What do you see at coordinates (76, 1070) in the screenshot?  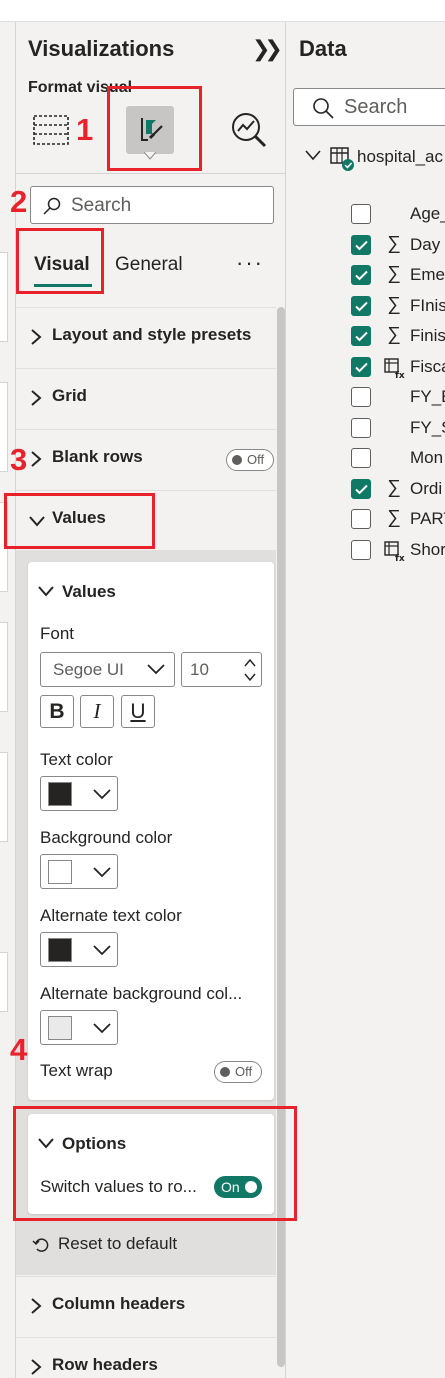 I see `text-wrap-label: Text wrap` at bounding box center [76, 1070].